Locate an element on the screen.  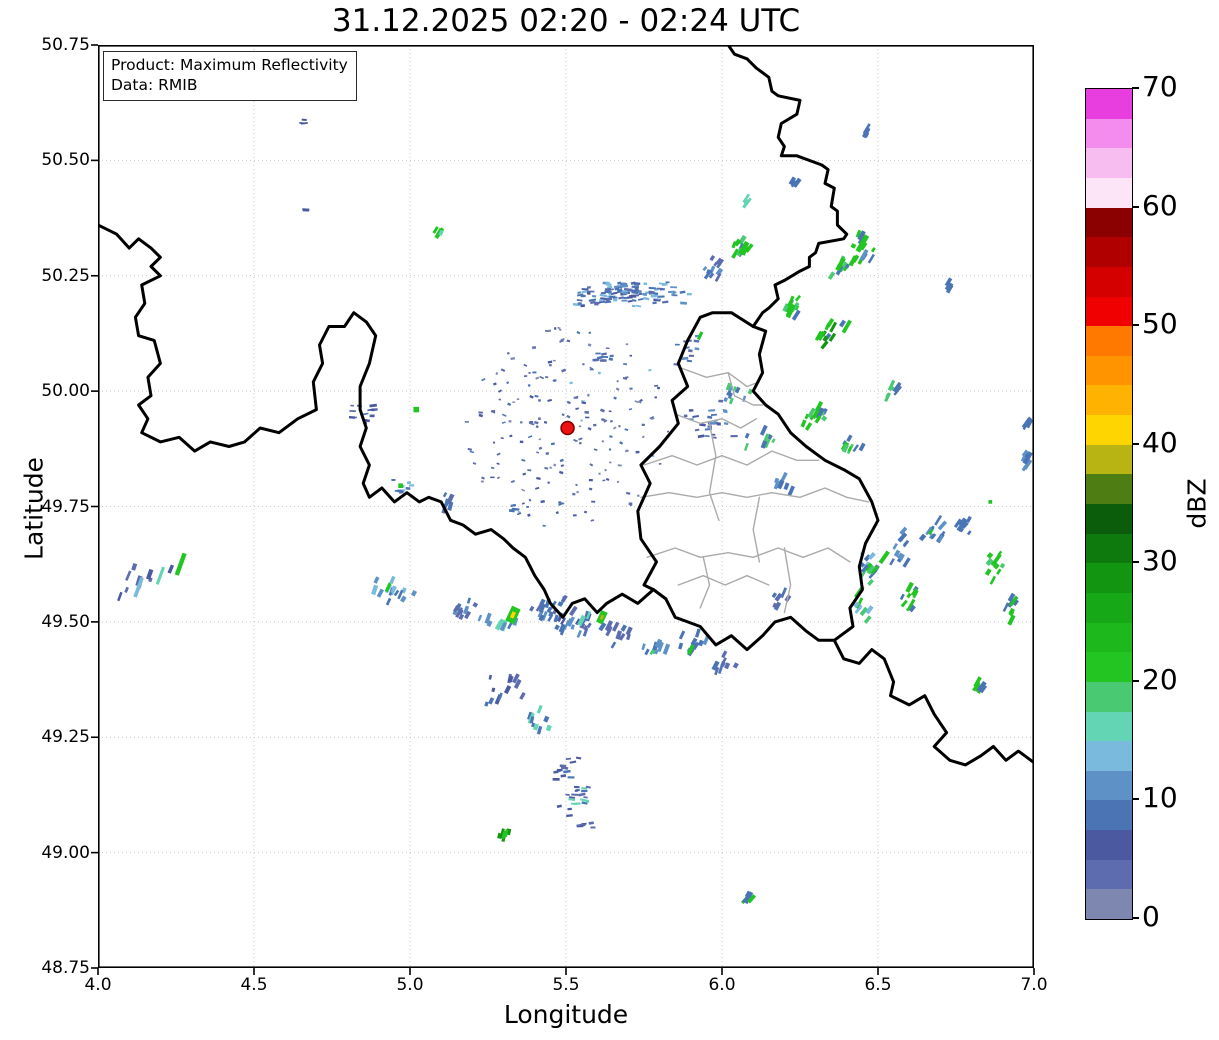
echo-patch is located at coordinates (990, 502).